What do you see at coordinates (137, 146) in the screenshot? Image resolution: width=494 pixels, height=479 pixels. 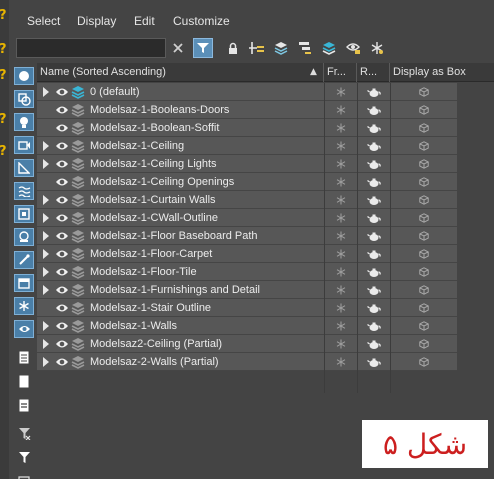 I see `layer-name: Modelsaz-1-Ceiling` at bounding box center [137, 146].